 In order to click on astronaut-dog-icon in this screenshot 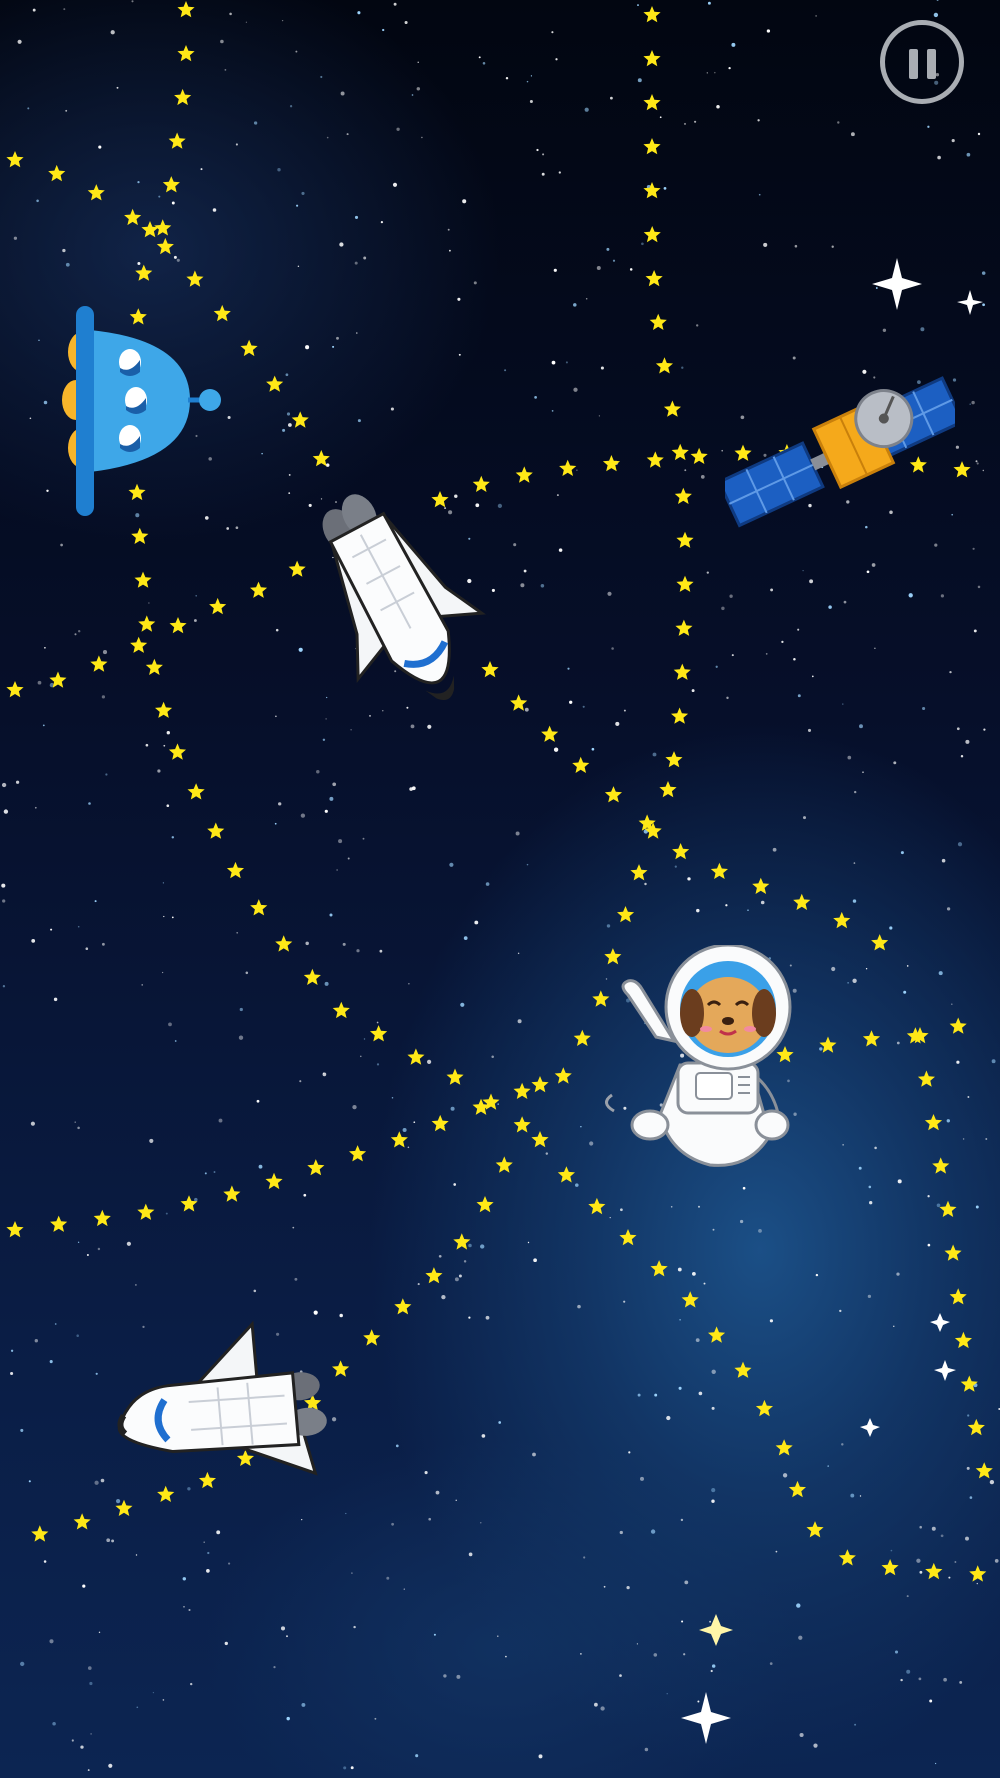, I will do `click(705, 1060)`.